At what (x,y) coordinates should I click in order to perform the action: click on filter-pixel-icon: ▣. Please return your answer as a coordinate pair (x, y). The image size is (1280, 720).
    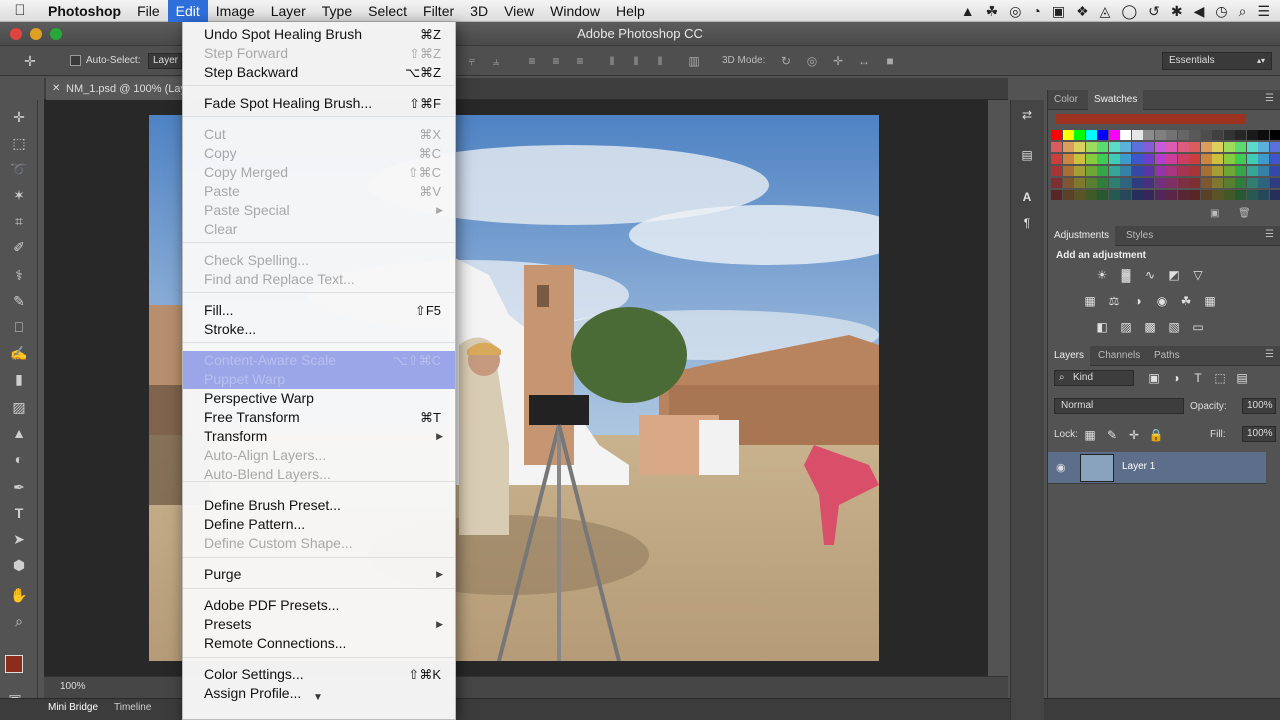
    Looking at the image, I should click on (1154, 378).